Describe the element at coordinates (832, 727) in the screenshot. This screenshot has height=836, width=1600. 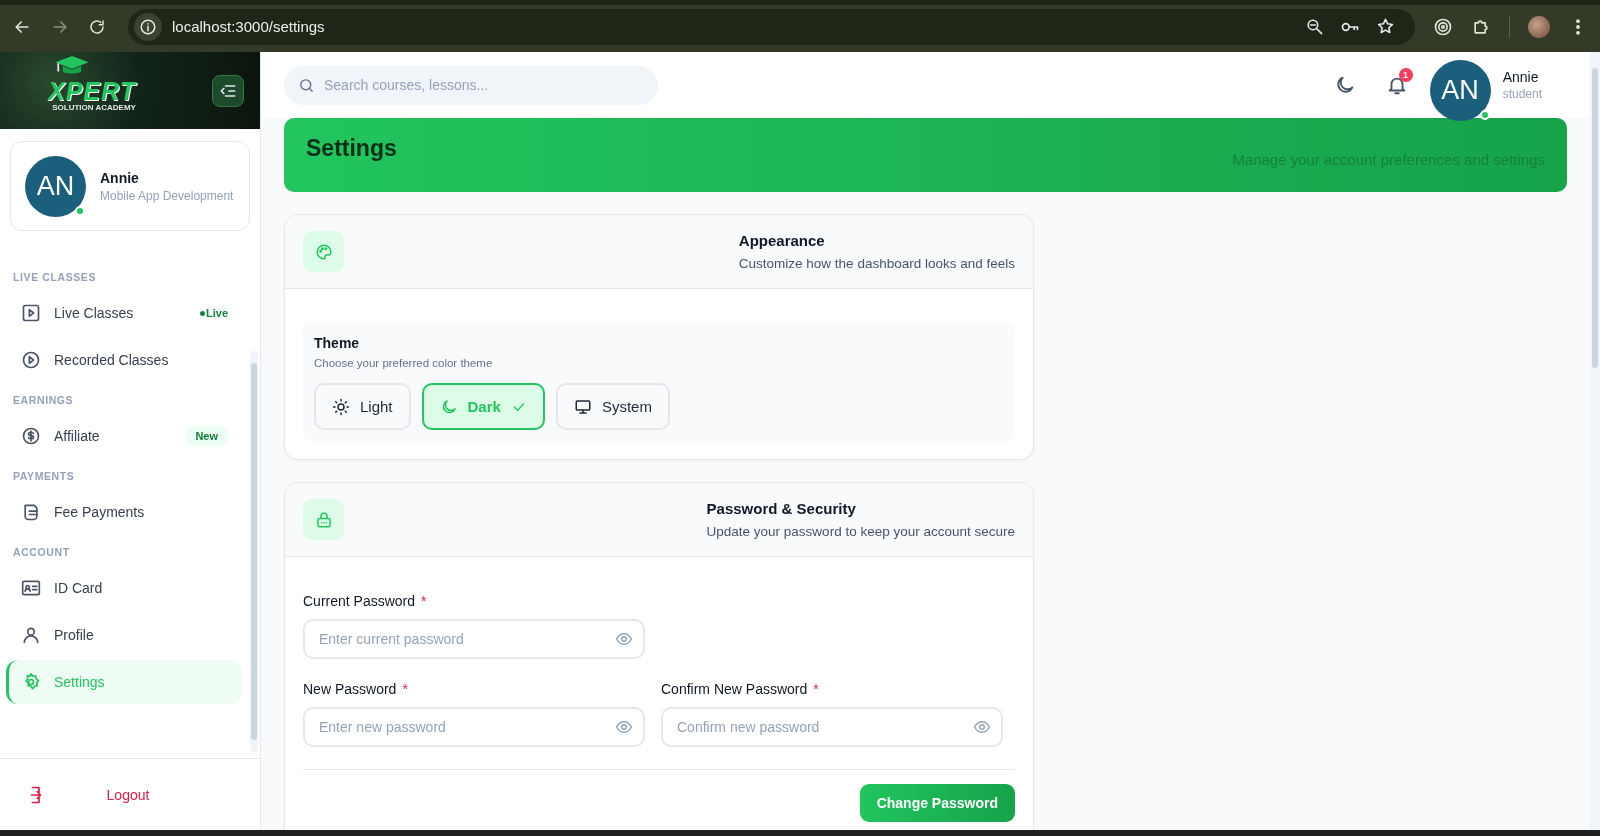
I see `password-field: Confirm new password` at that location.